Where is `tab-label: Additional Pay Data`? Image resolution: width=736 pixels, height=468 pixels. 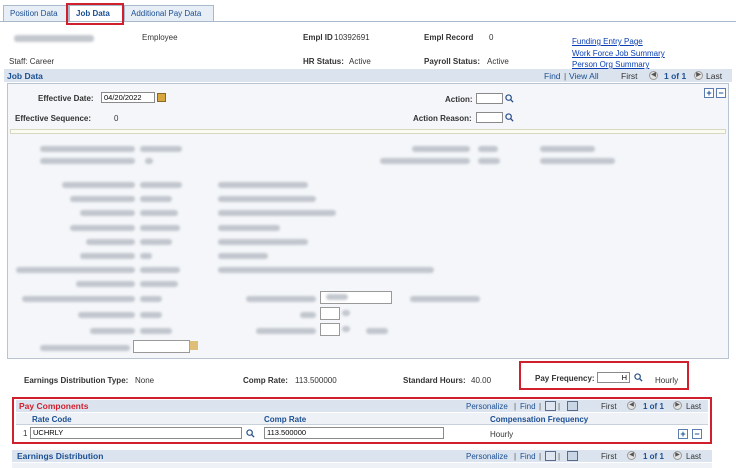
tab-label: Additional Pay Data is located at coordinates (166, 13).